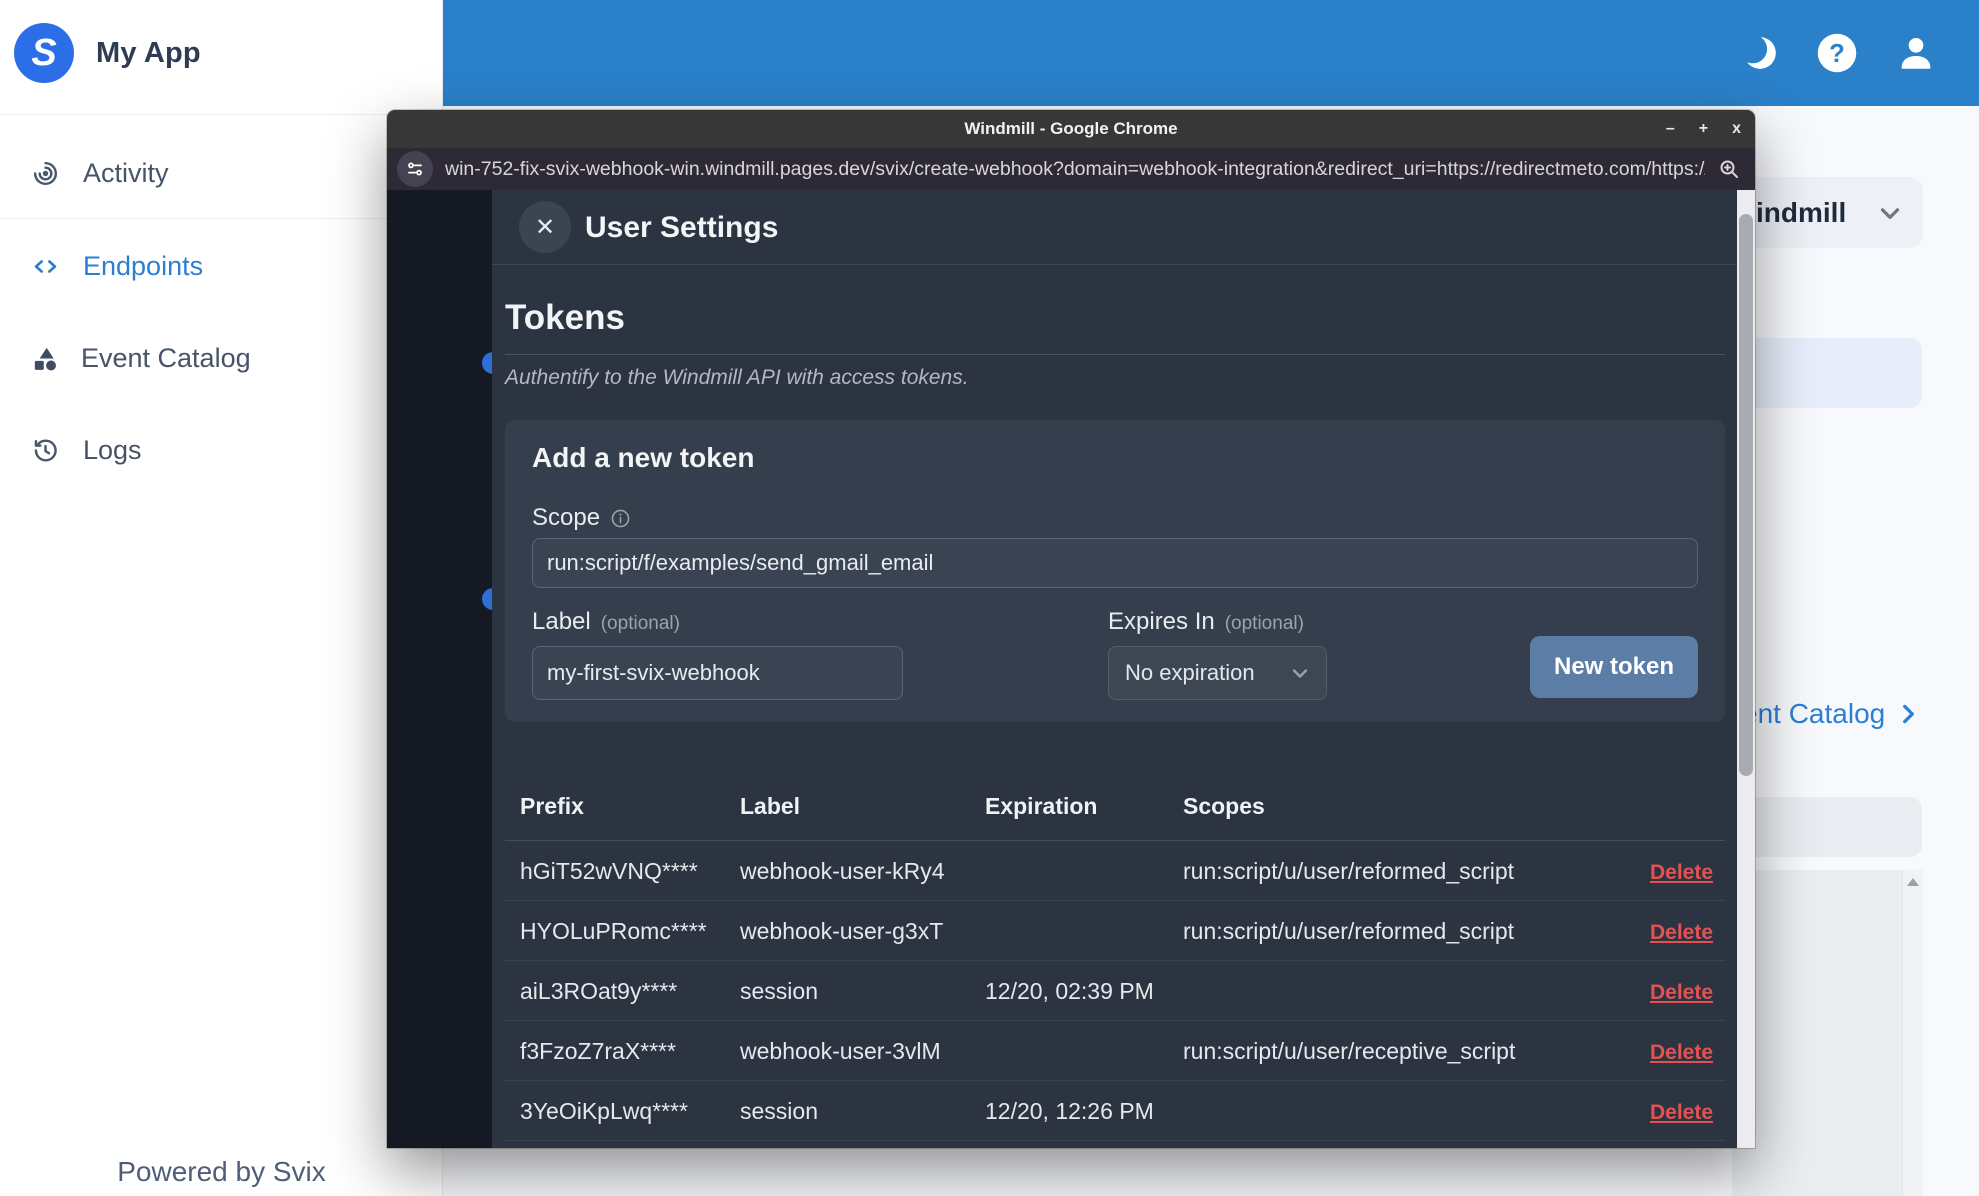 This screenshot has height=1196, width=1979. What do you see at coordinates (126, 172) in the screenshot?
I see `sidebar-item-label: Activity` at bounding box center [126, 172].